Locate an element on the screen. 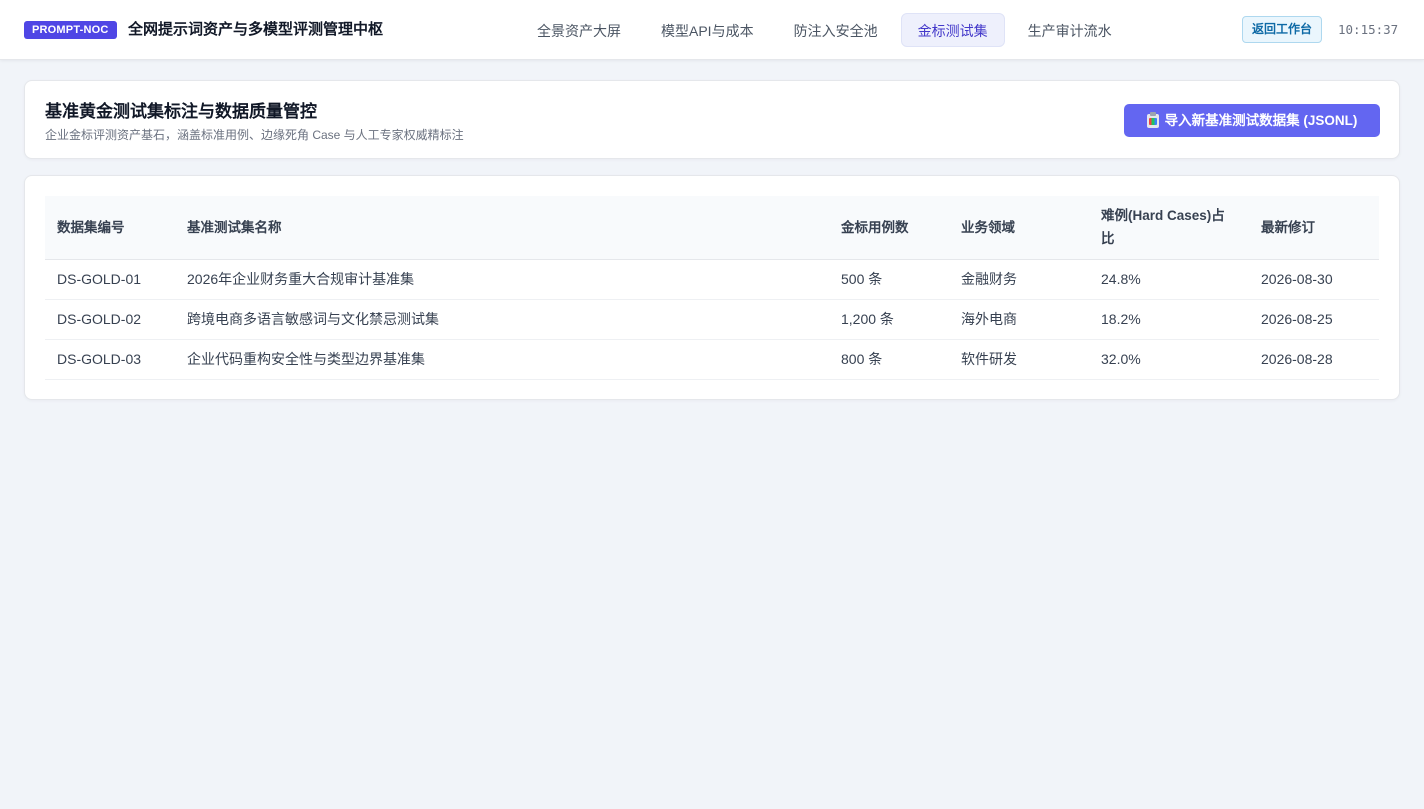 Image resolution: width=1424 pixels, height=809 pixels. cell-id: DS-GOLD-02 is located at coordinates (110, 319).